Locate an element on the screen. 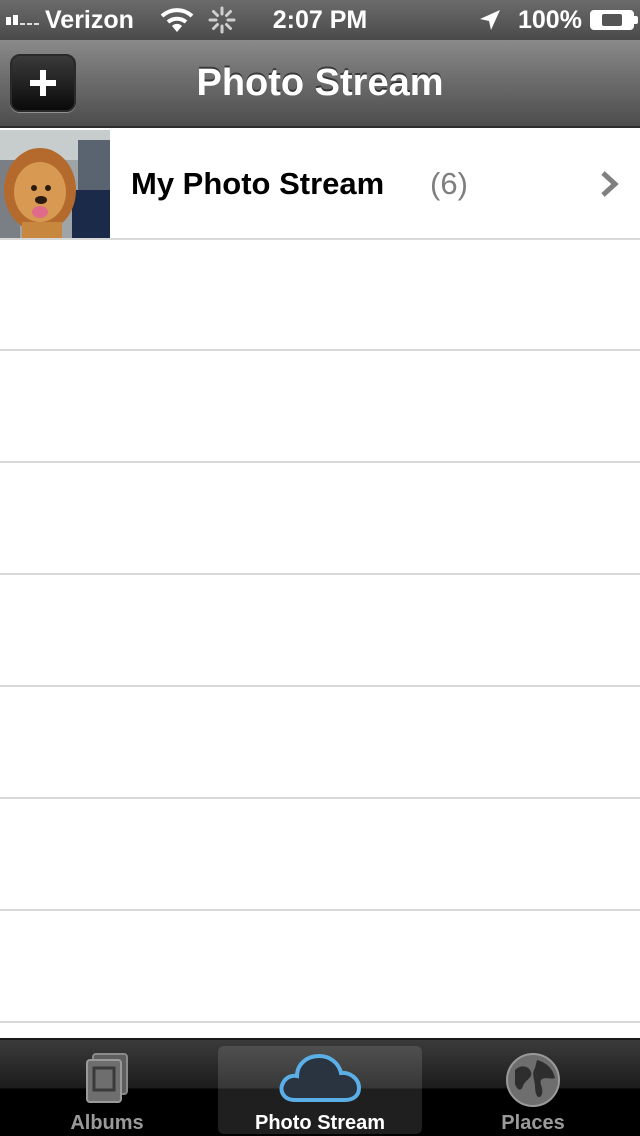 Image resolution: width=640 pixels, height=1136 pixels. list-item-my-photo-stream: My Photo Stream (6) is located at coordinates (320, 185).